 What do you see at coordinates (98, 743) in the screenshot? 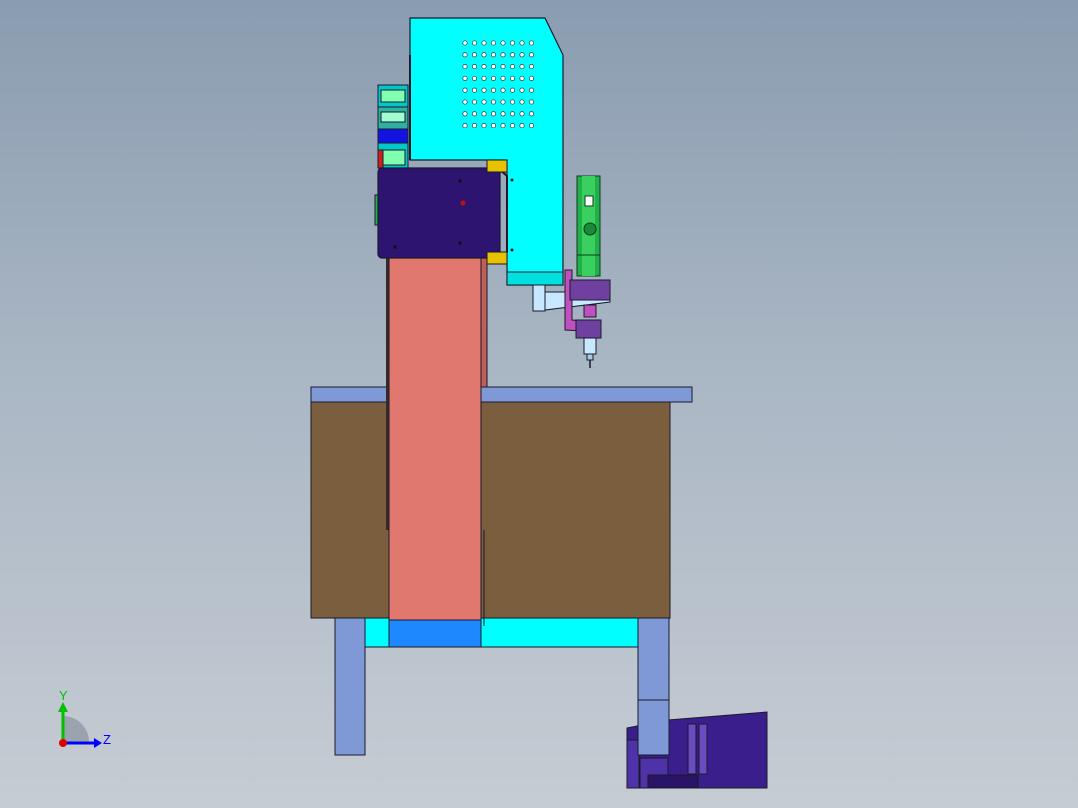
I see `z-arrowhead-icon` at bounding box center [98, 743].